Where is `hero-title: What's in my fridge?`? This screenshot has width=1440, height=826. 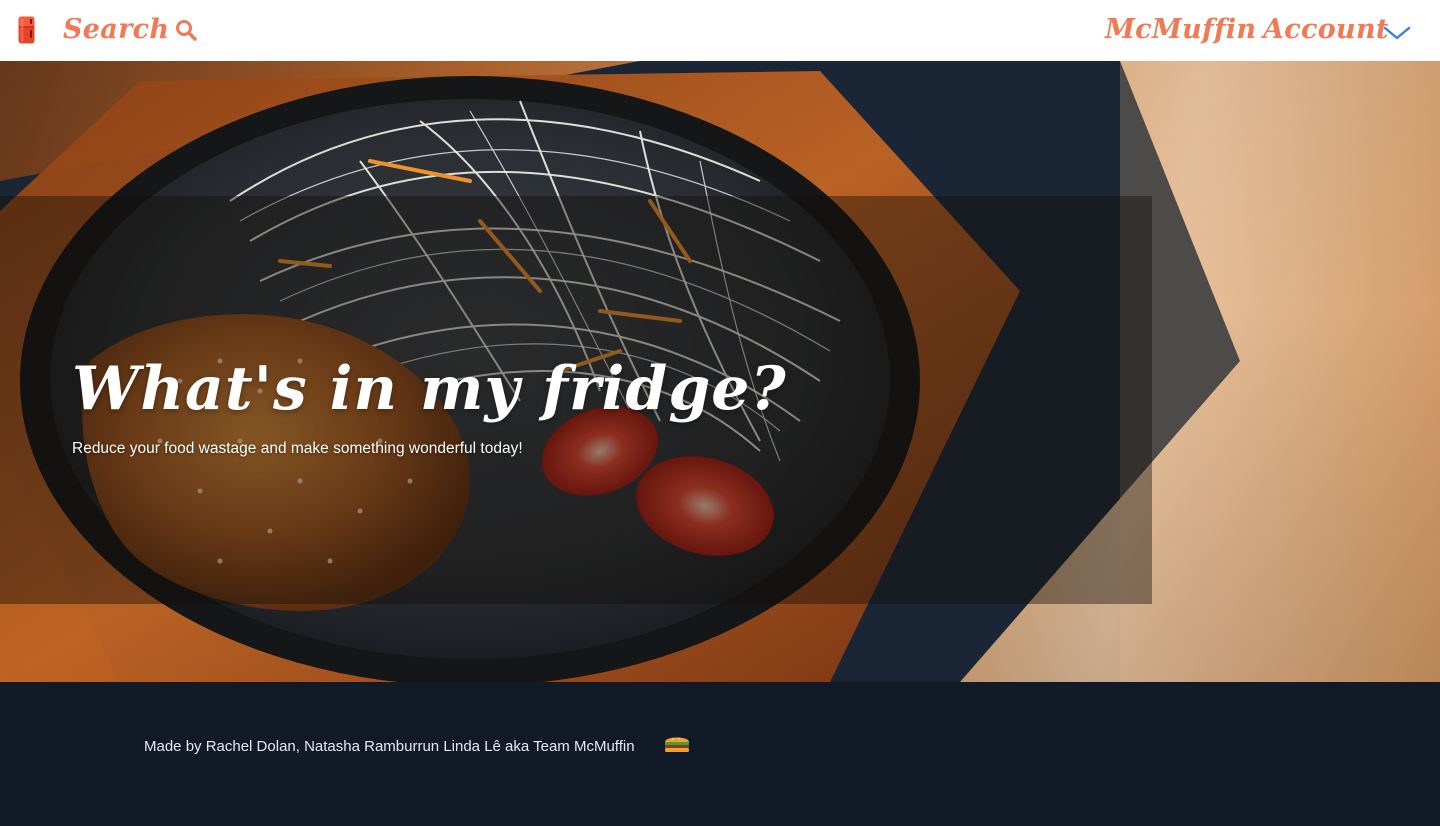
hero-title: What's in my fridge? is located at coordinates (429, 389).